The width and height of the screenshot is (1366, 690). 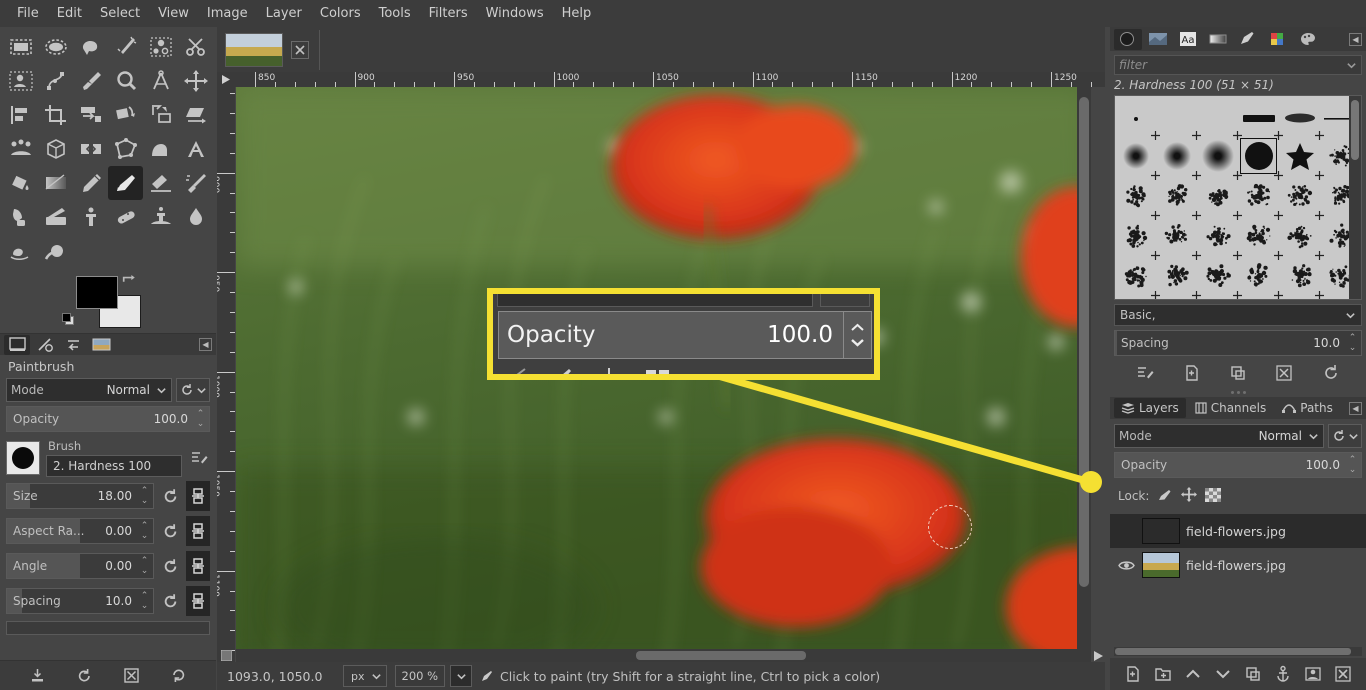 What do you see at coordinates (1238, 392) in the screenshot?
I see `dock-resize-grip` at bounding box center [1238, 392].